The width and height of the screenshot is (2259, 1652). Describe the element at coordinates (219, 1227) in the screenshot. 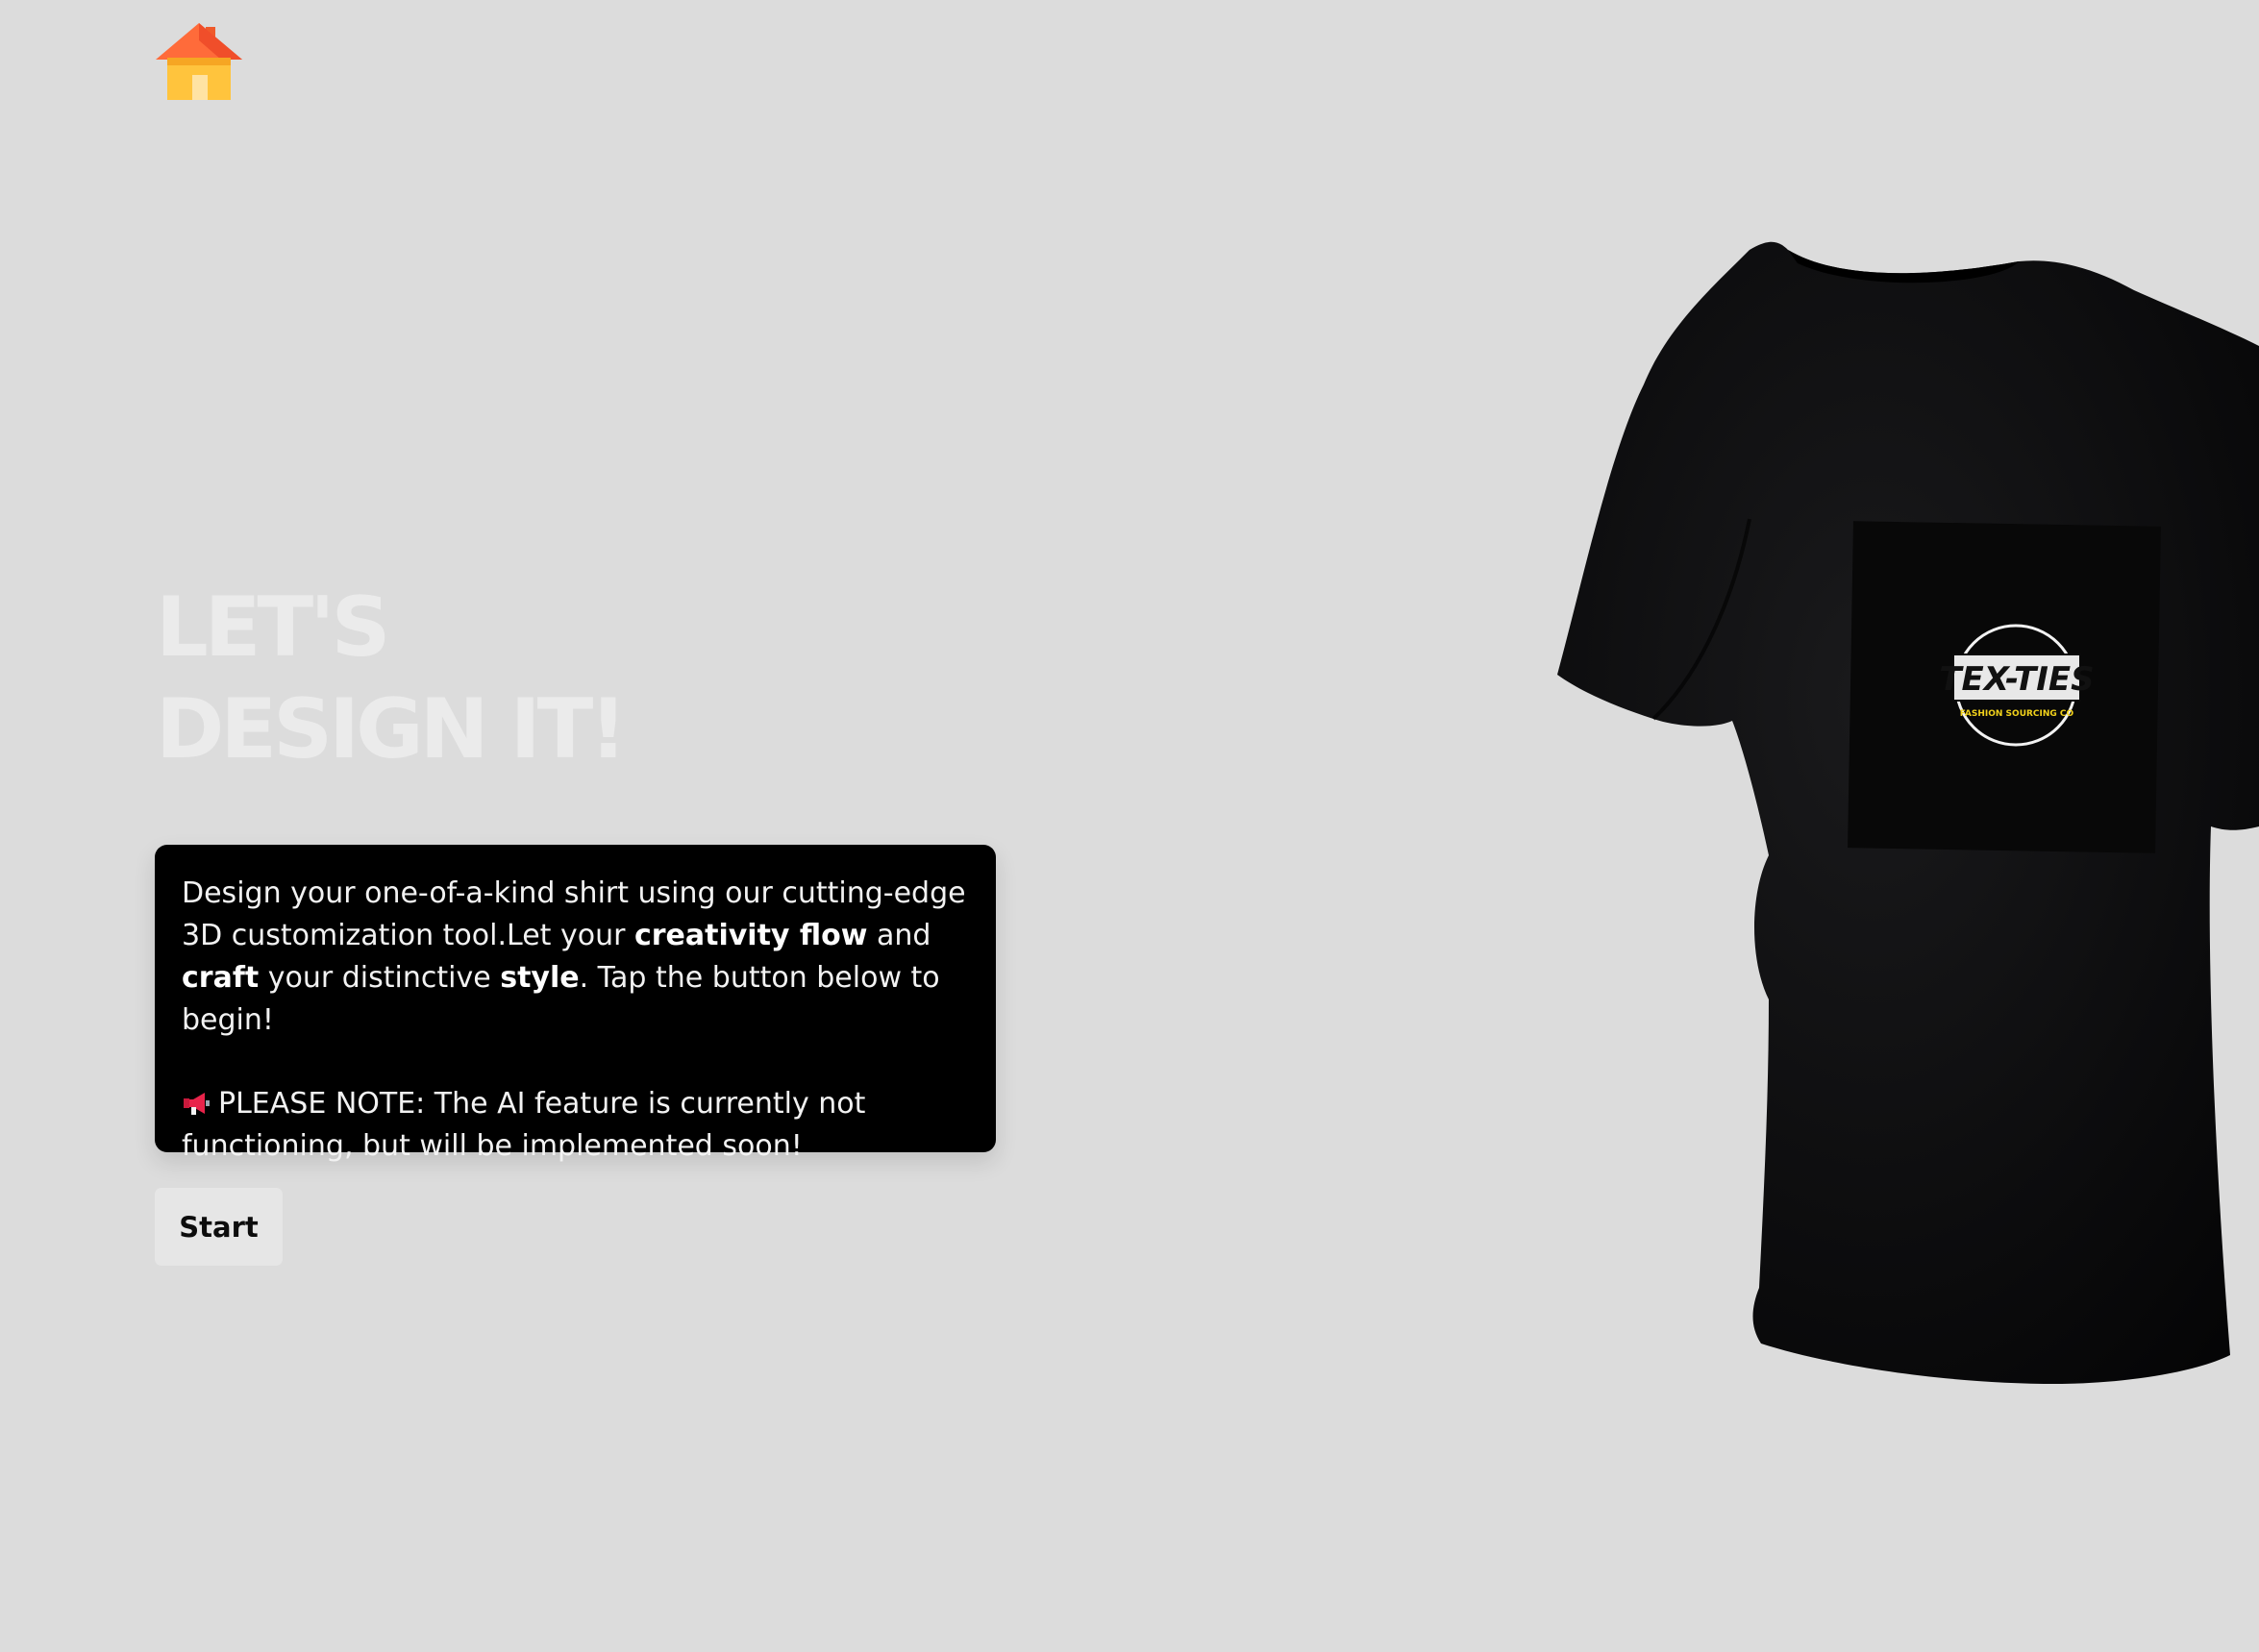

I see `start-button: Start` at that location.